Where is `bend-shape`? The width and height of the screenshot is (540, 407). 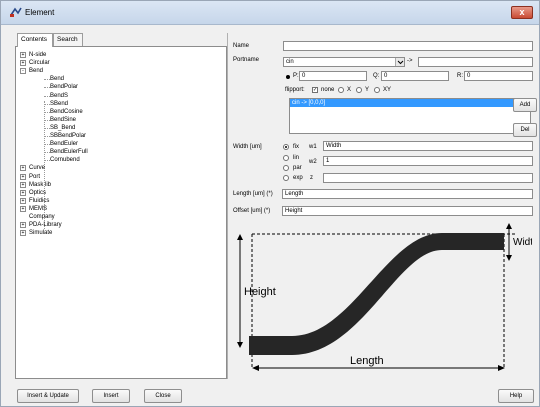 bend-shape is located at coordinates (376, 294).